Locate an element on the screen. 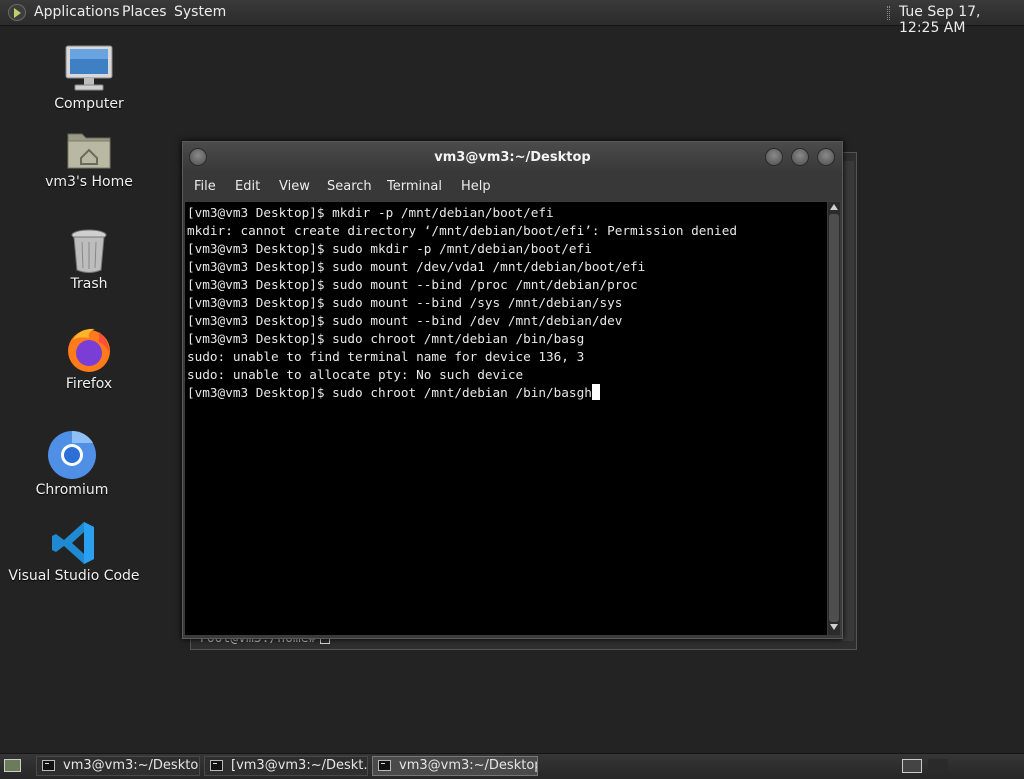  scroll-up-arrow-icon is located at coordinates (834, 207).